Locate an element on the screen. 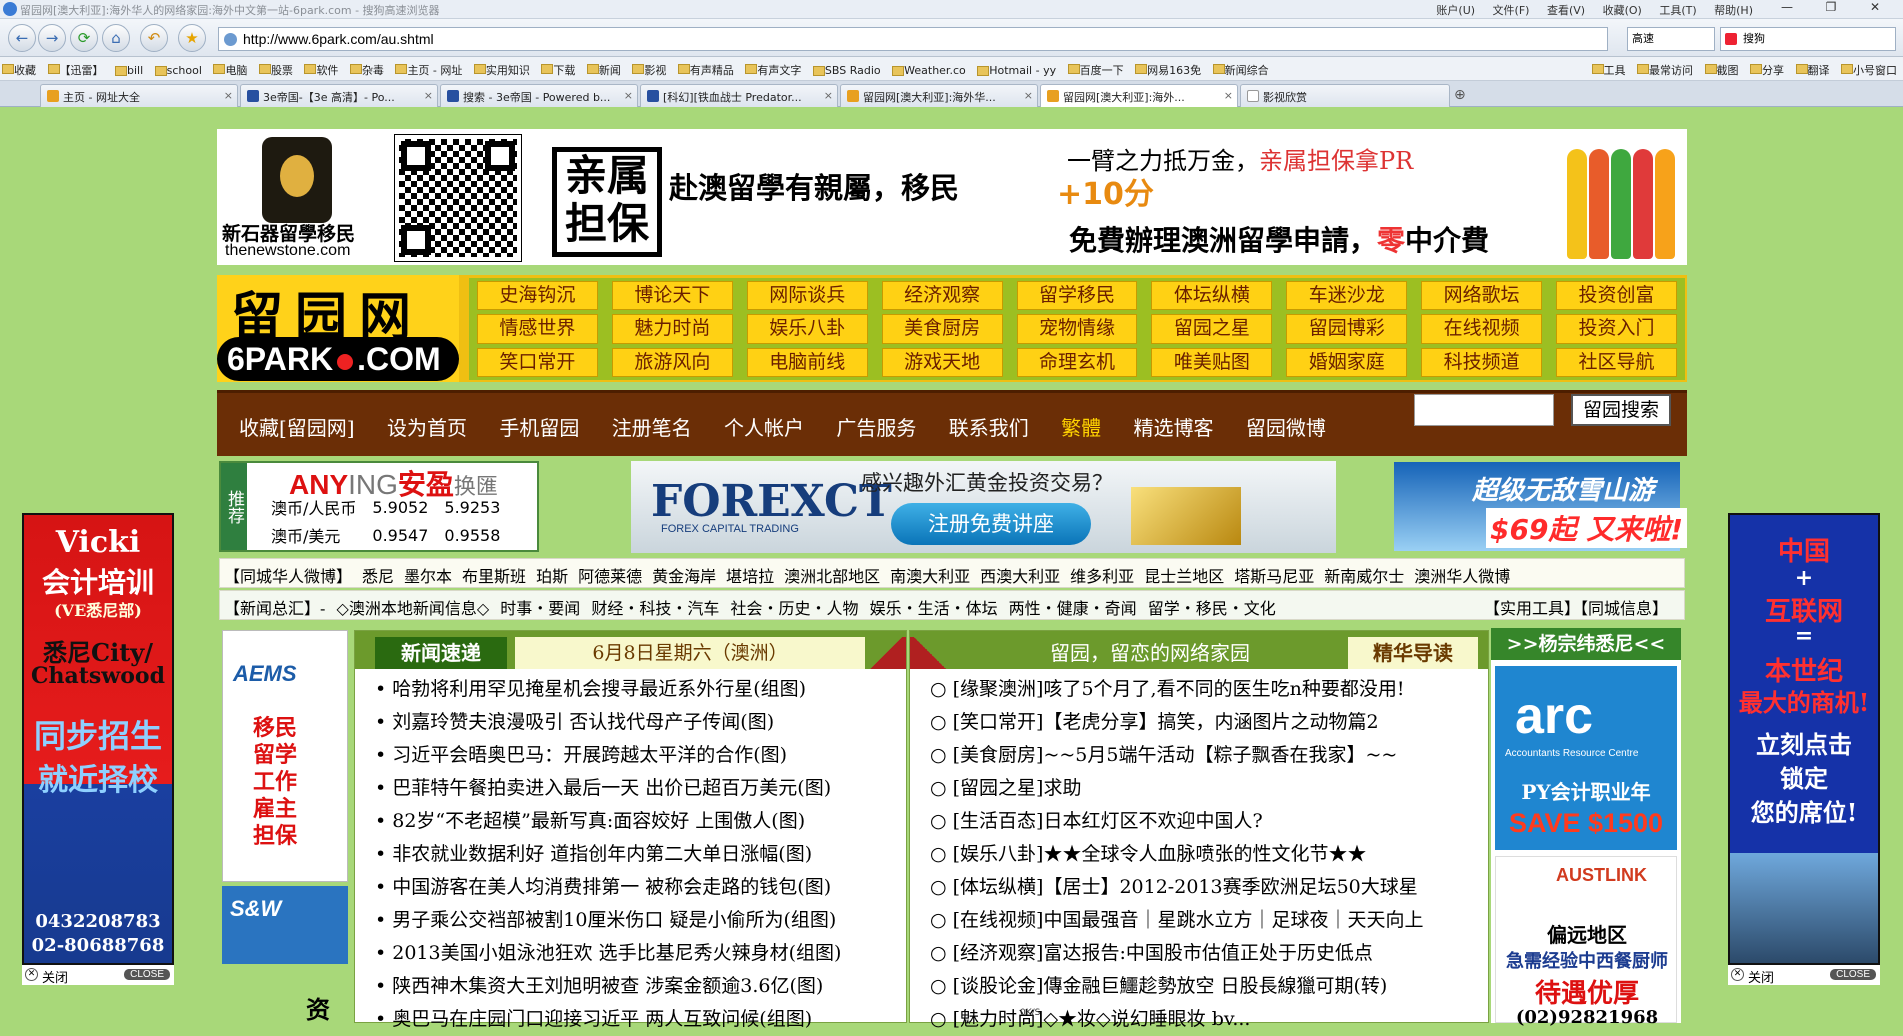 This screenshot has width=1903, height=1036. news-cat: 社会・历史・人物 is located at coordinates (794, 608).